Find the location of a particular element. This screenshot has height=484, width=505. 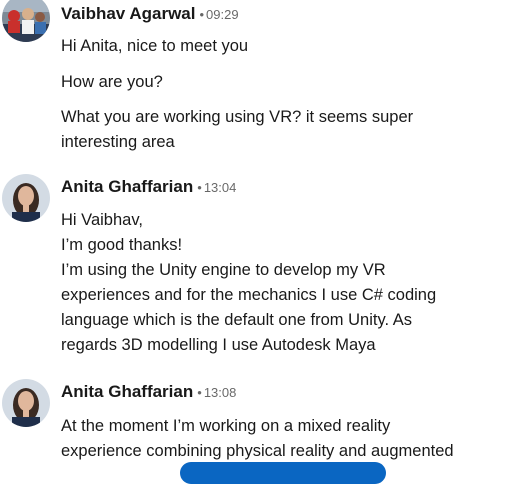

sender-name: Vaibhav Agarwal is located at coordinates (128, 13).